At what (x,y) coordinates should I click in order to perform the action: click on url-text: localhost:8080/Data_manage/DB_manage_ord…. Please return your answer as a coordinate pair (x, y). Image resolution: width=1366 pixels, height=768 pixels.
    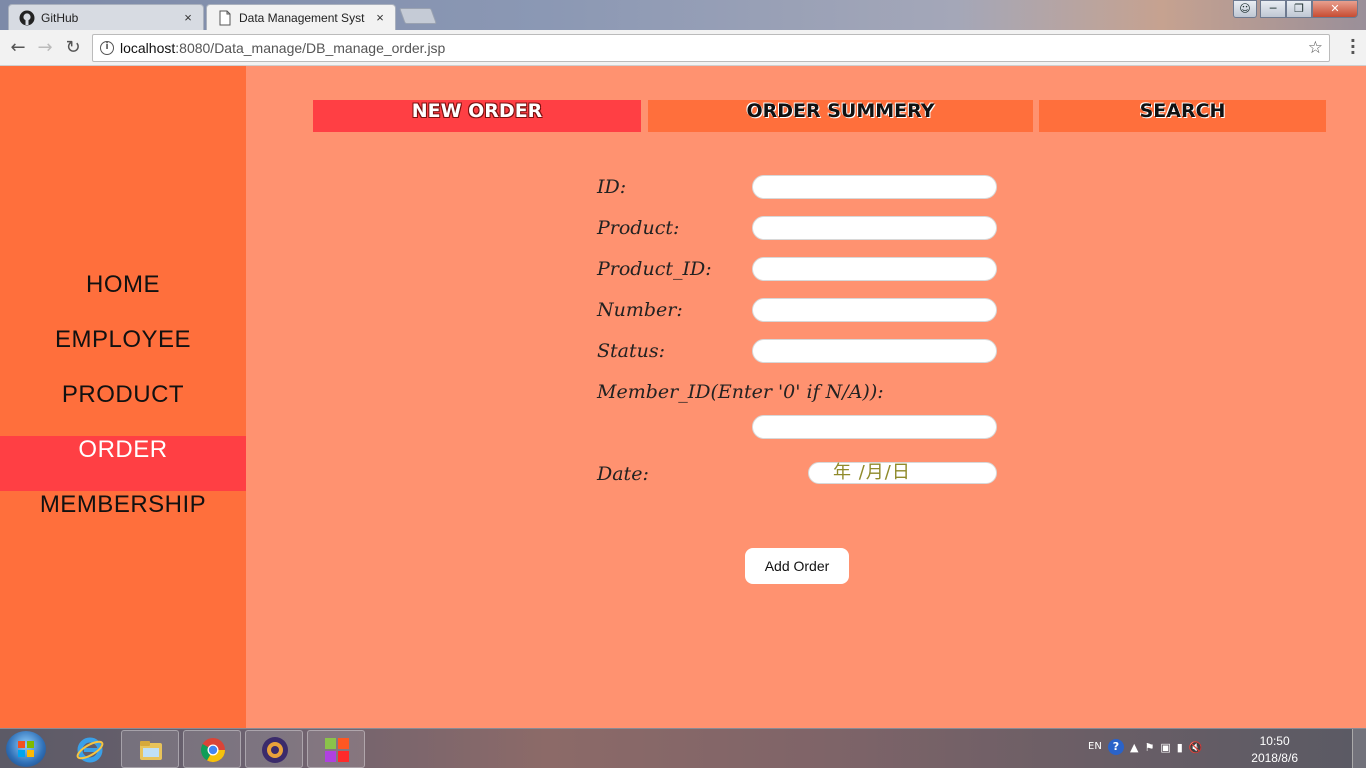
    Looking at the image, I should click on (282, 48).